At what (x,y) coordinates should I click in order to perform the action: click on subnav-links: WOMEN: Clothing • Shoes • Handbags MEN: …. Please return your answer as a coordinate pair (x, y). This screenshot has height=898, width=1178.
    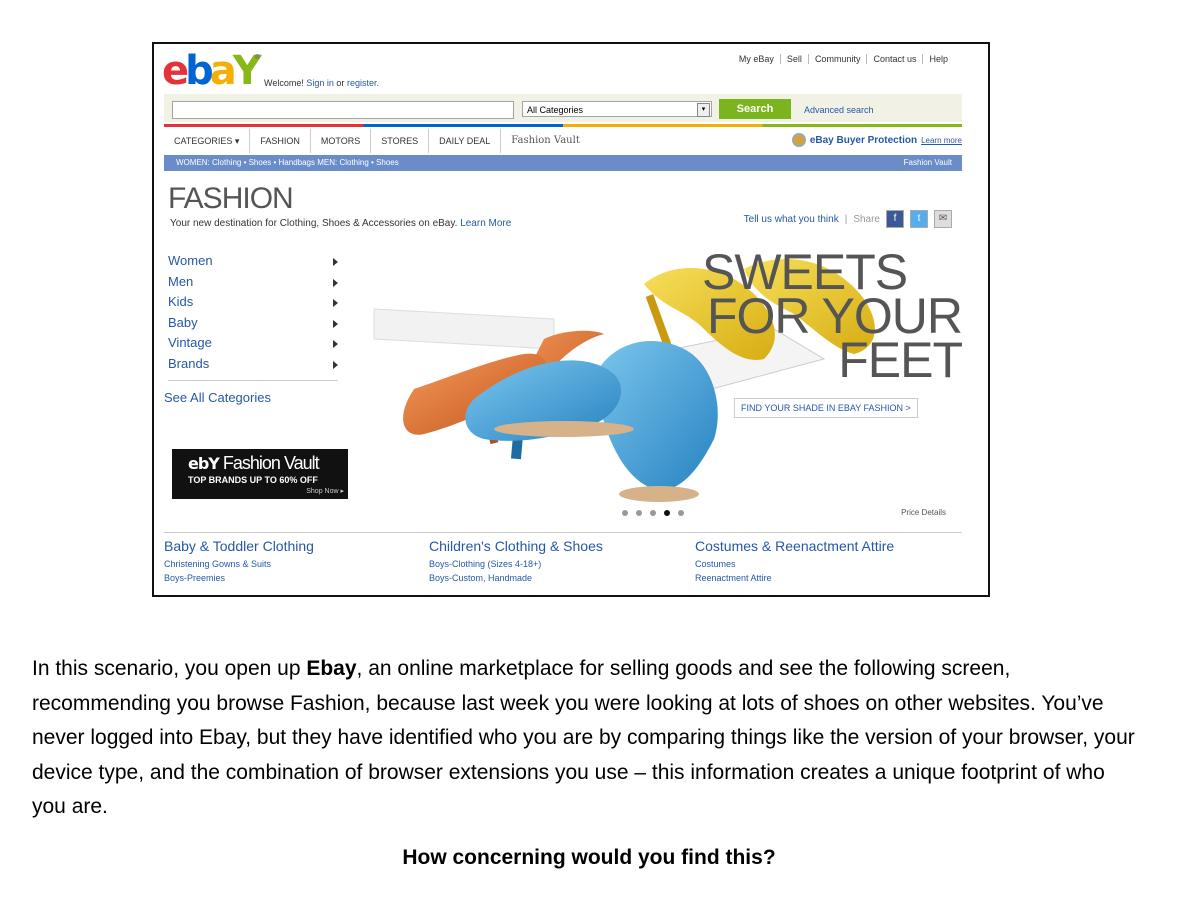
    Looking at the image, I should click on (287, 163).